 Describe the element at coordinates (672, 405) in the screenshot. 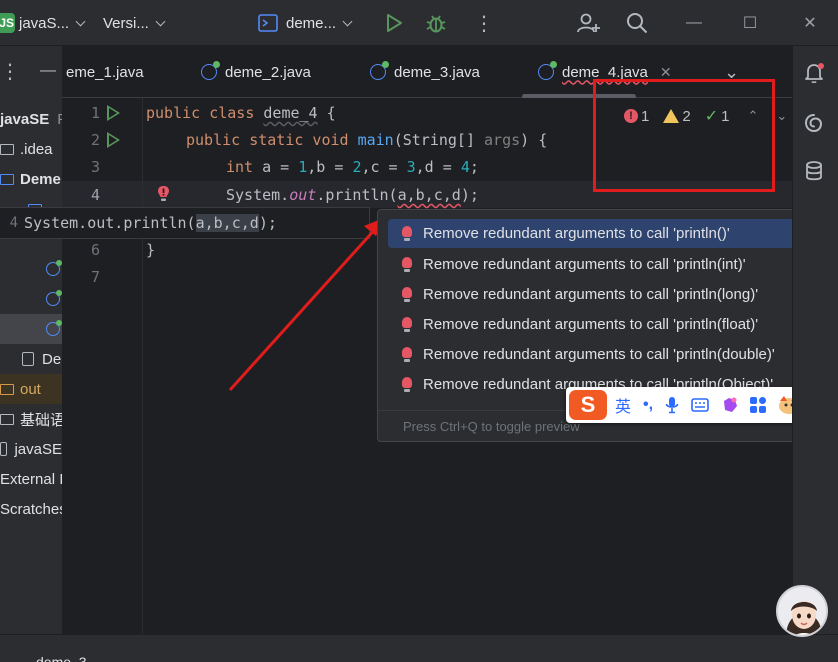

I see `microphone-icon` at that location.